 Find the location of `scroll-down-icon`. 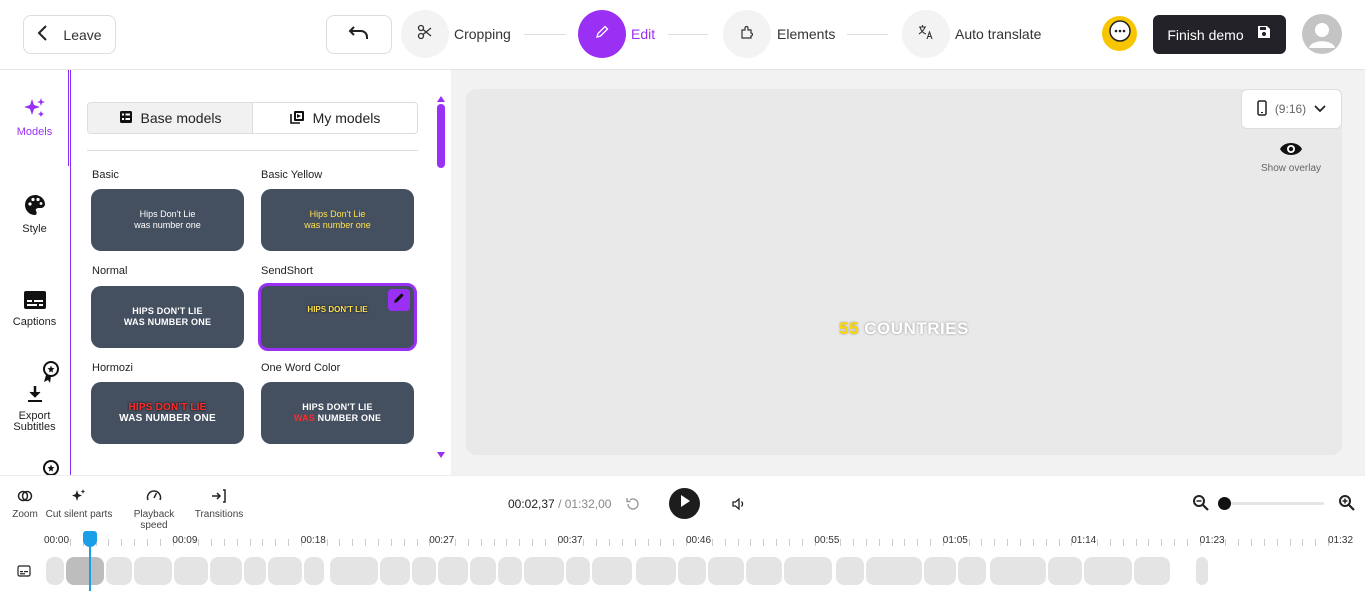

scroll-down-icon is located at coordinates (441, 455).